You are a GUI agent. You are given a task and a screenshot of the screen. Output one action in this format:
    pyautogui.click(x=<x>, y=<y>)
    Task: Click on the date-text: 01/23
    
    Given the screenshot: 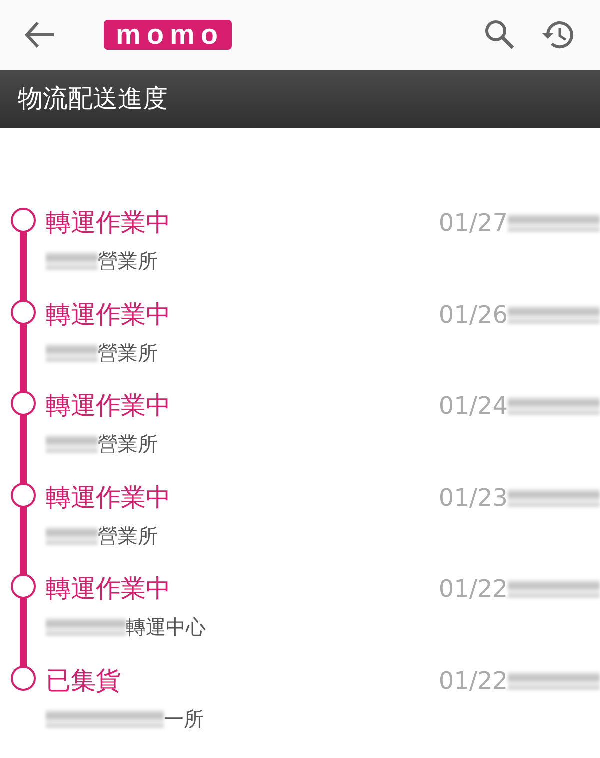 What is the action you would take?
    pyautogui.click(x=473, y=497)
    